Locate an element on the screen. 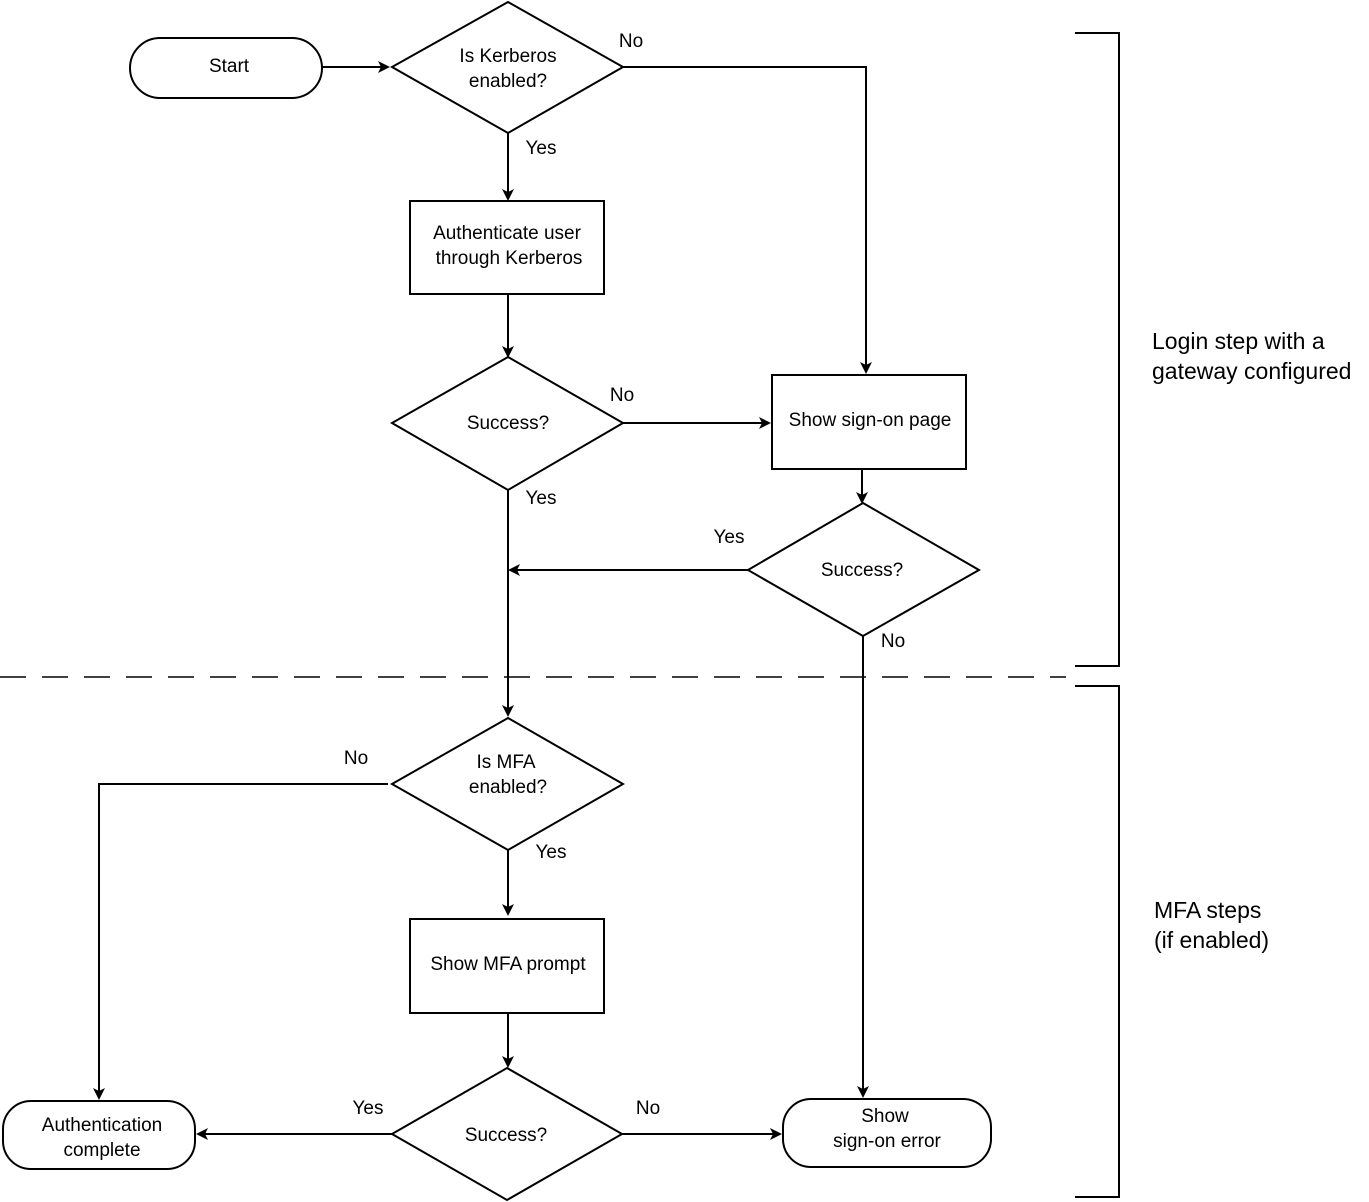  node-signon-success: Success? is located at coordinates (864, 569).